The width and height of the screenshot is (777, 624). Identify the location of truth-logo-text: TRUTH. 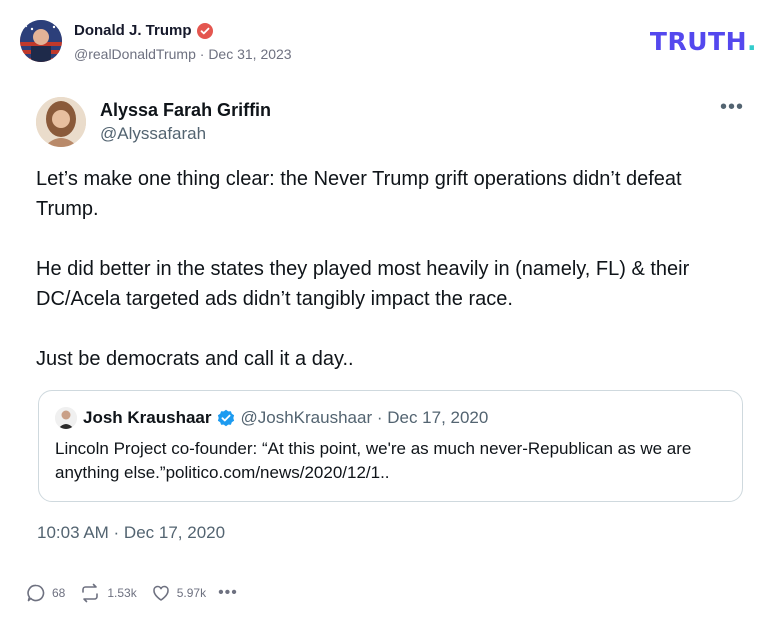
(698, 41).